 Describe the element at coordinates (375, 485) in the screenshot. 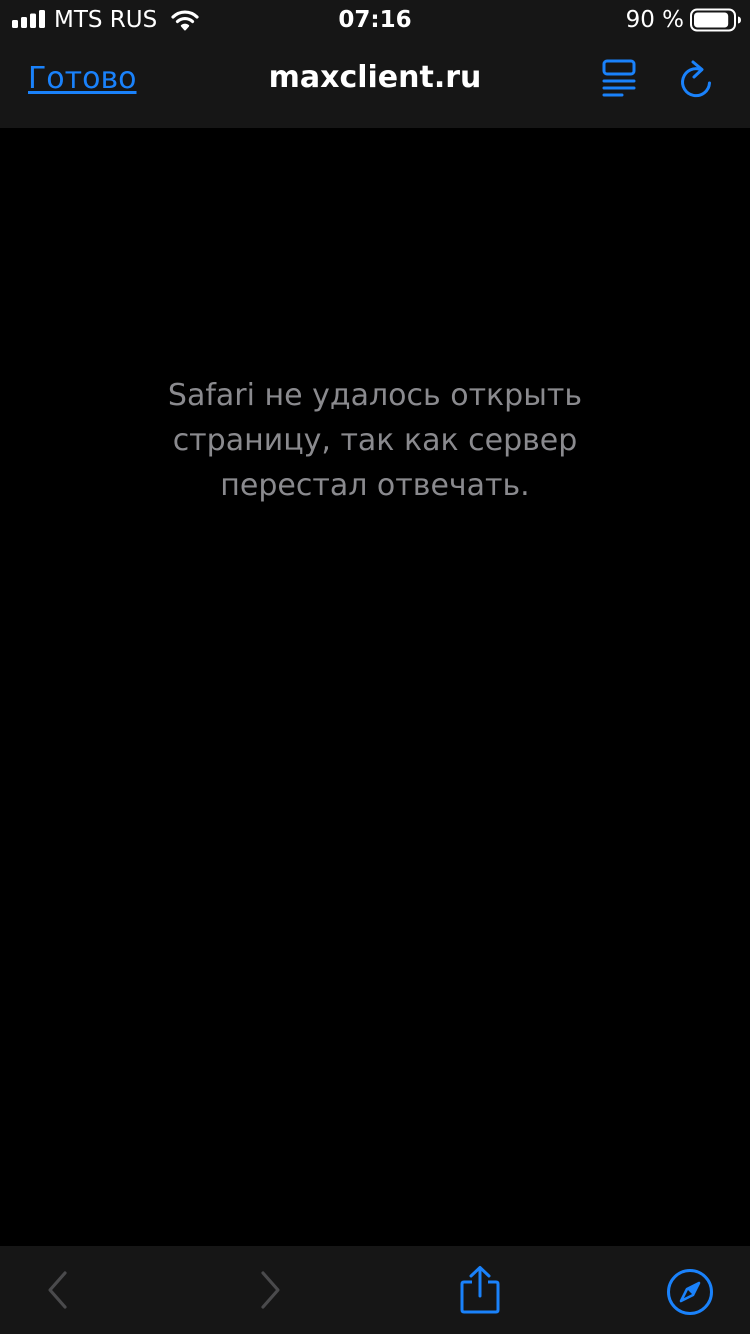

I see `error-message-line: перестал отвечать.` at that location.